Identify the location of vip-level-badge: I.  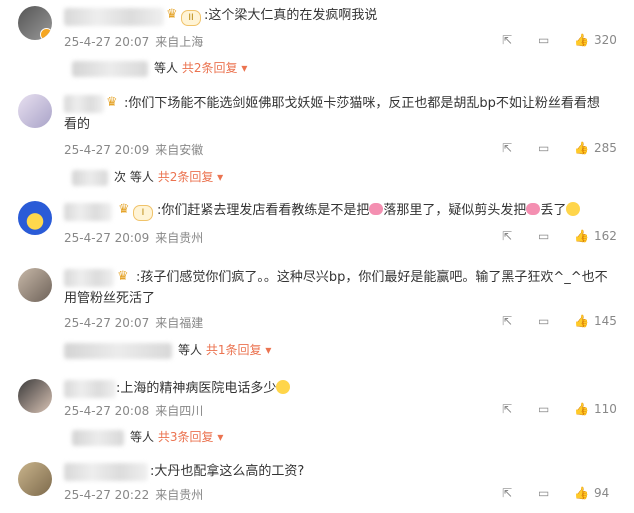
(143, 213).